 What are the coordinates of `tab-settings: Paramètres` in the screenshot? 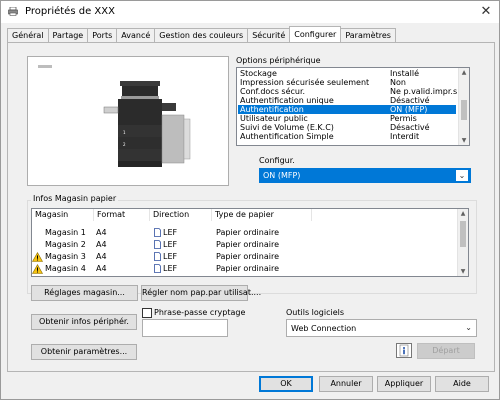 It's located at (368, 35).